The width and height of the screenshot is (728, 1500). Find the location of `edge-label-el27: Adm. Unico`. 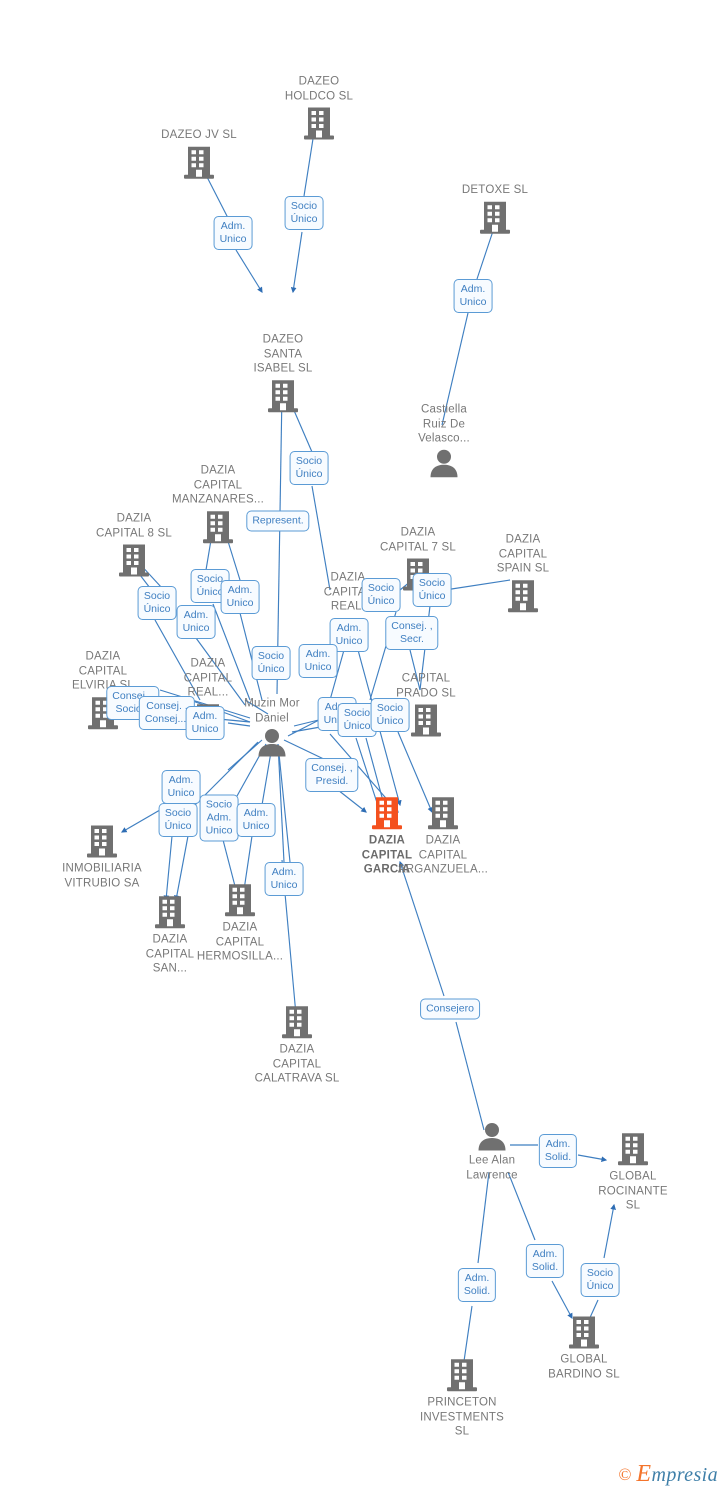

edge-label-el27: Adm. Unico is located at coordinates (284, 879).